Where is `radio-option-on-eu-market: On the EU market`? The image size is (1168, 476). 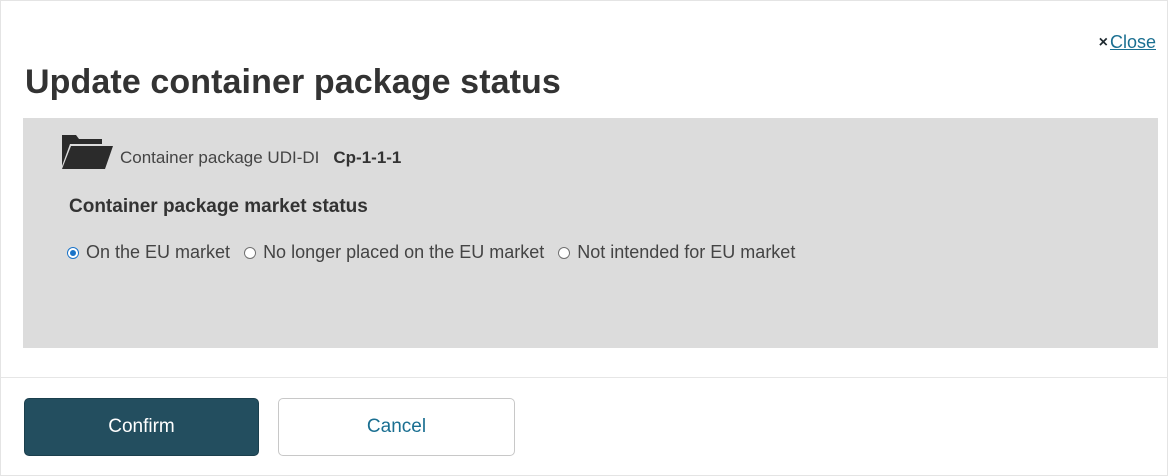 radio-option-on-eu-market: On the EU market is located at coordinates (148, 252).